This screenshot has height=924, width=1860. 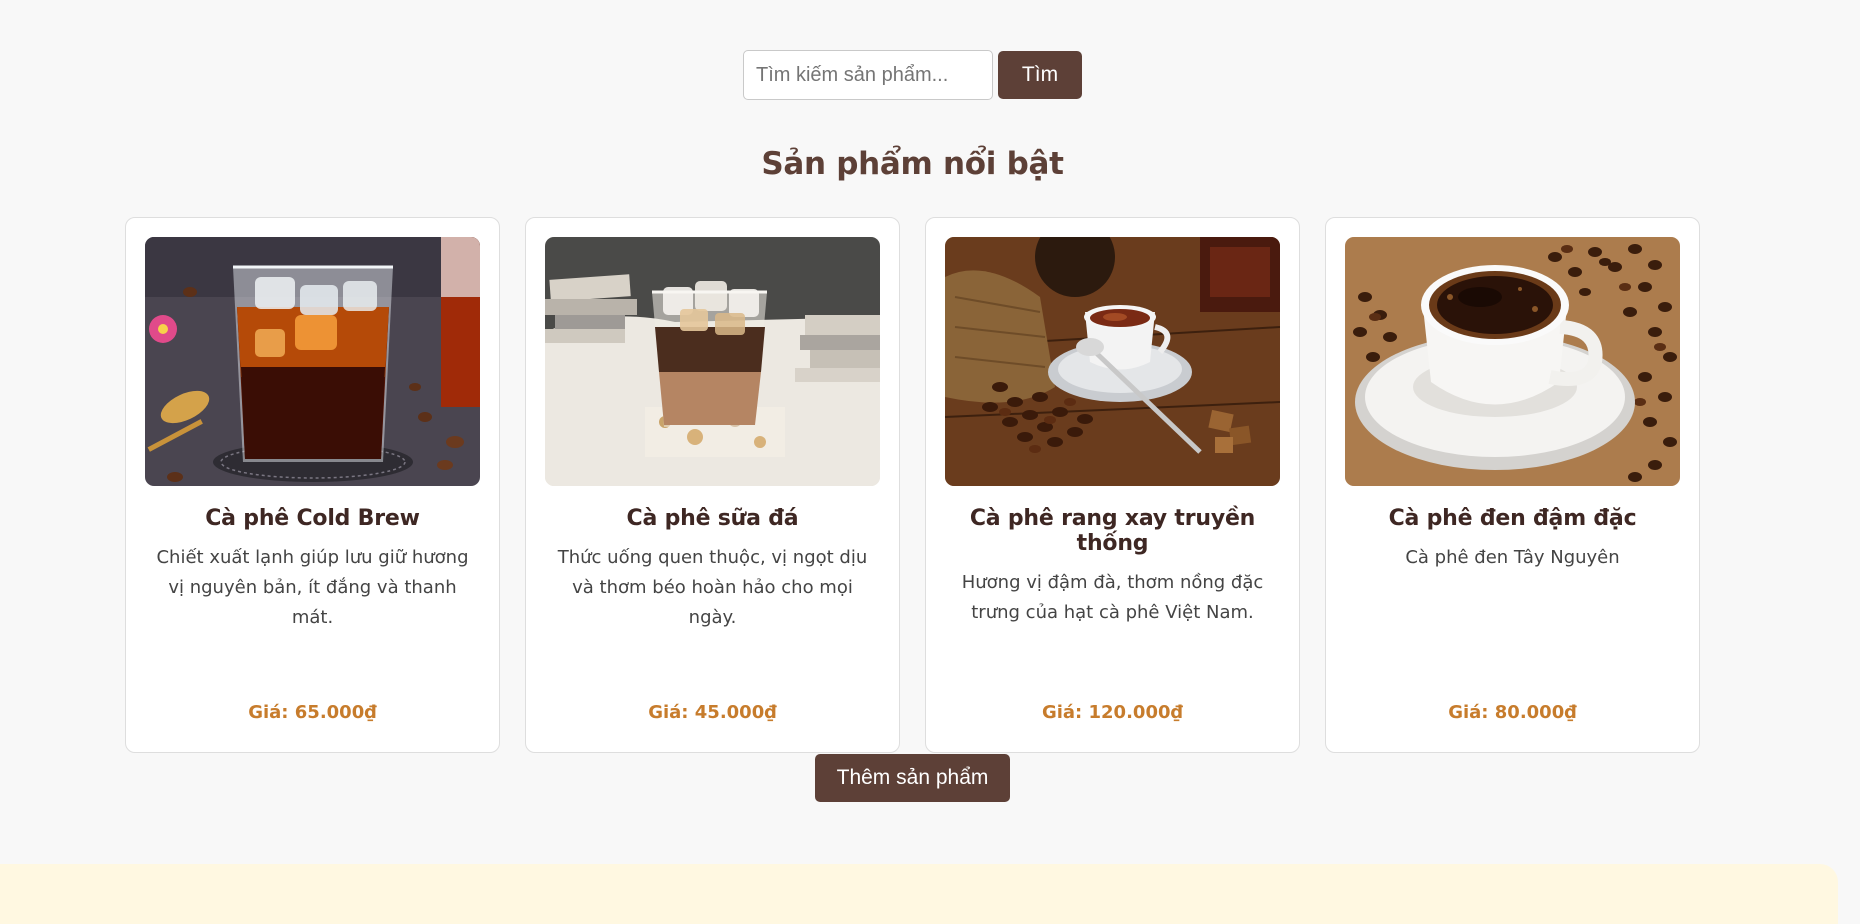 I want to click on product-name: Cà phê sữa đá, so click(x=712, y=518).